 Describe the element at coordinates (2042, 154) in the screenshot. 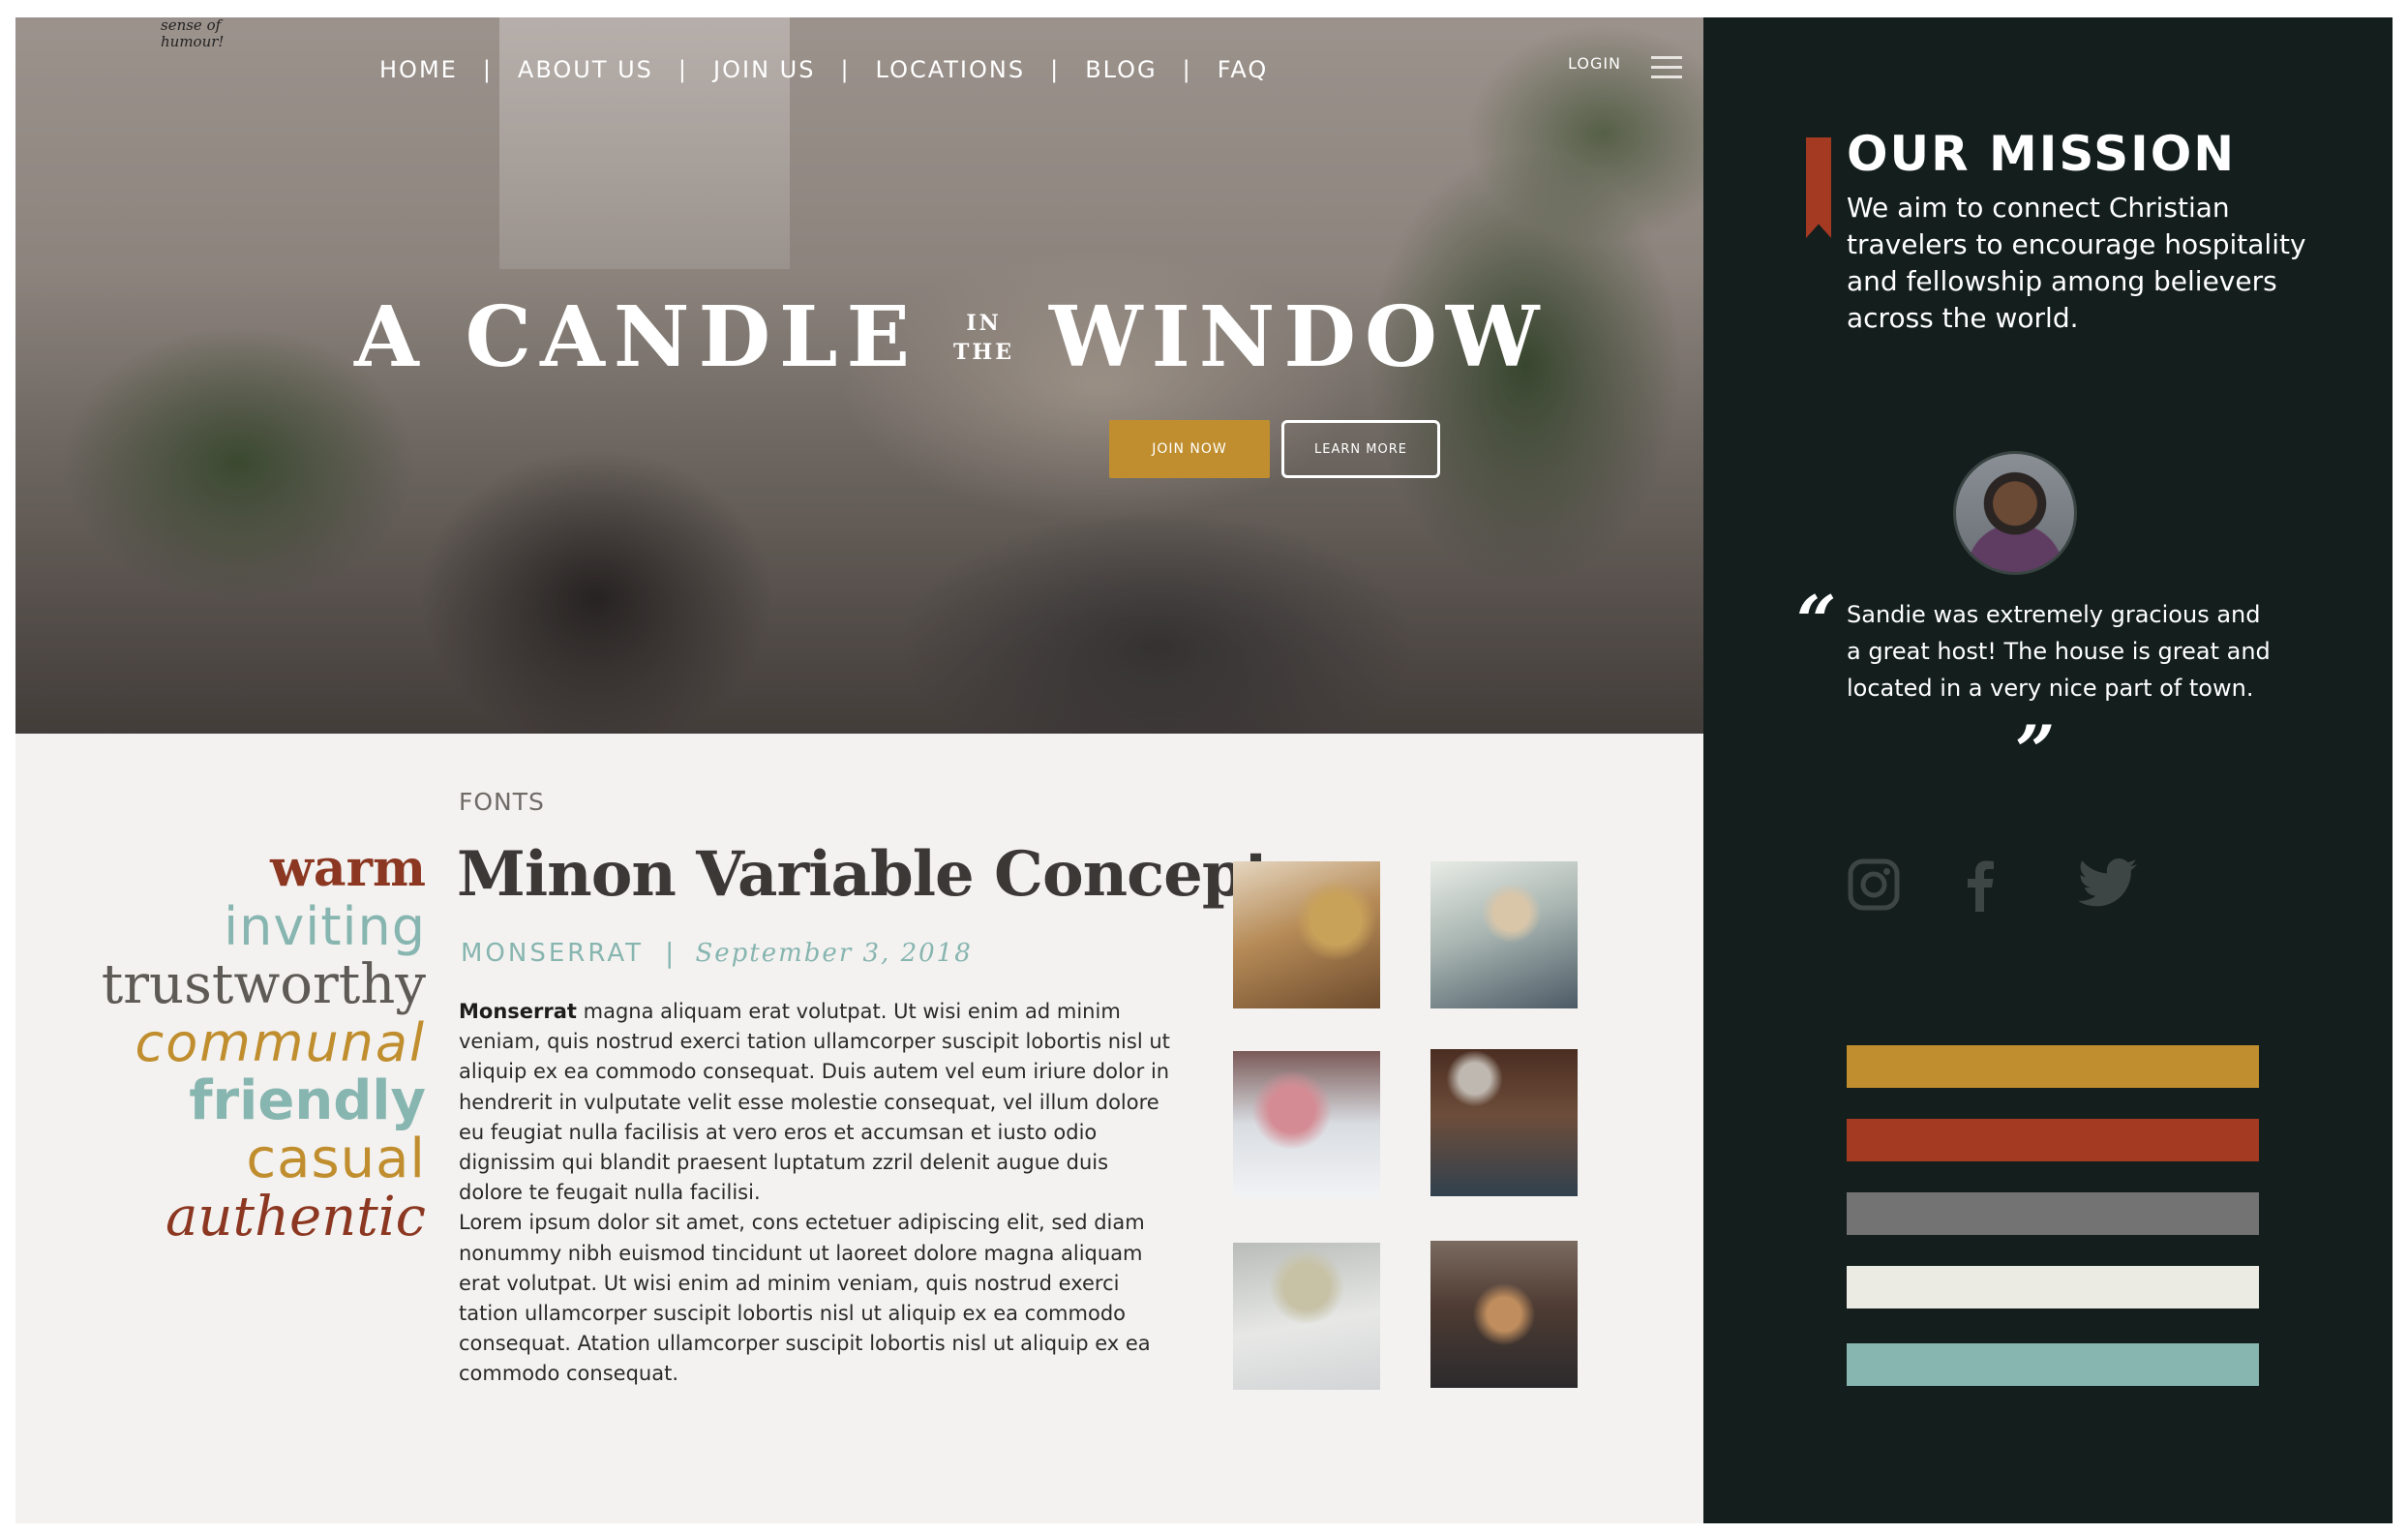

I see `mission-title: OUR MISSION` at that location.